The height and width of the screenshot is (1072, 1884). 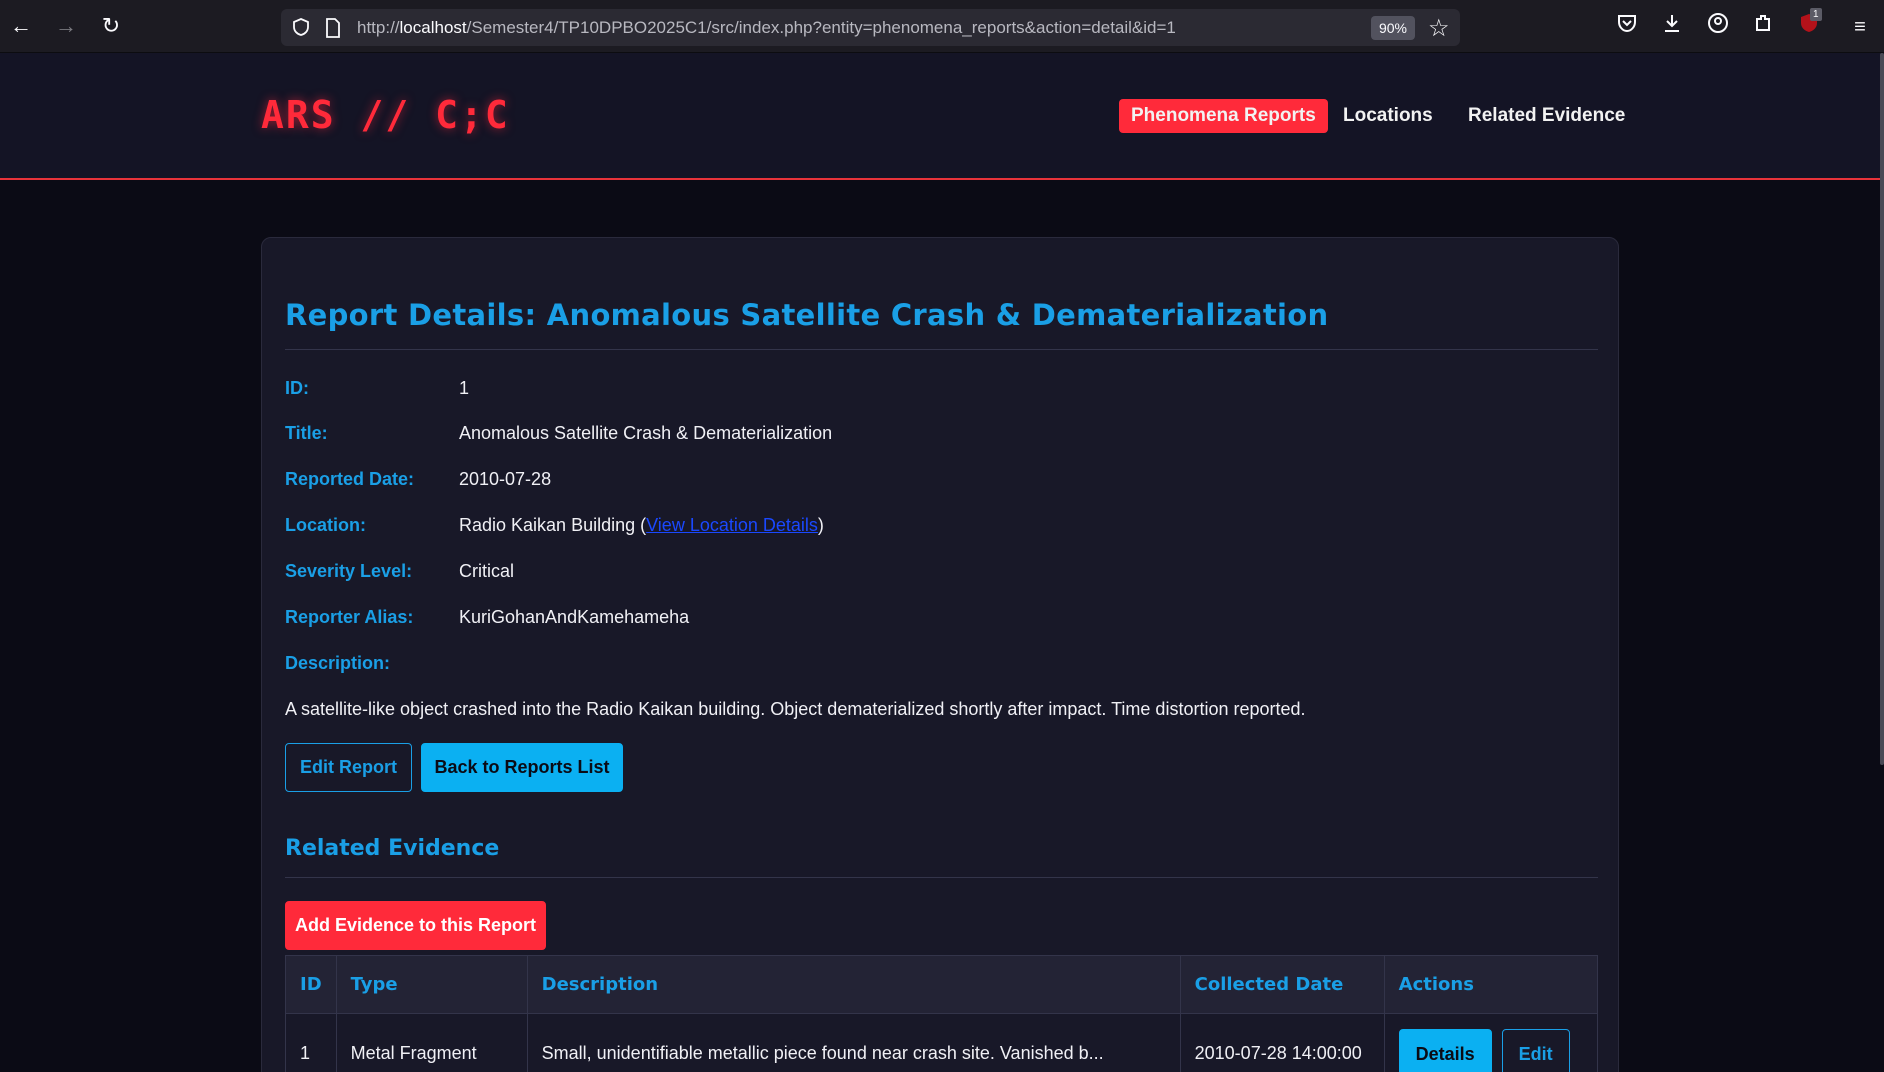 I want to click on reported-date-value: 2010-07-28, so click(x=505, y=479).